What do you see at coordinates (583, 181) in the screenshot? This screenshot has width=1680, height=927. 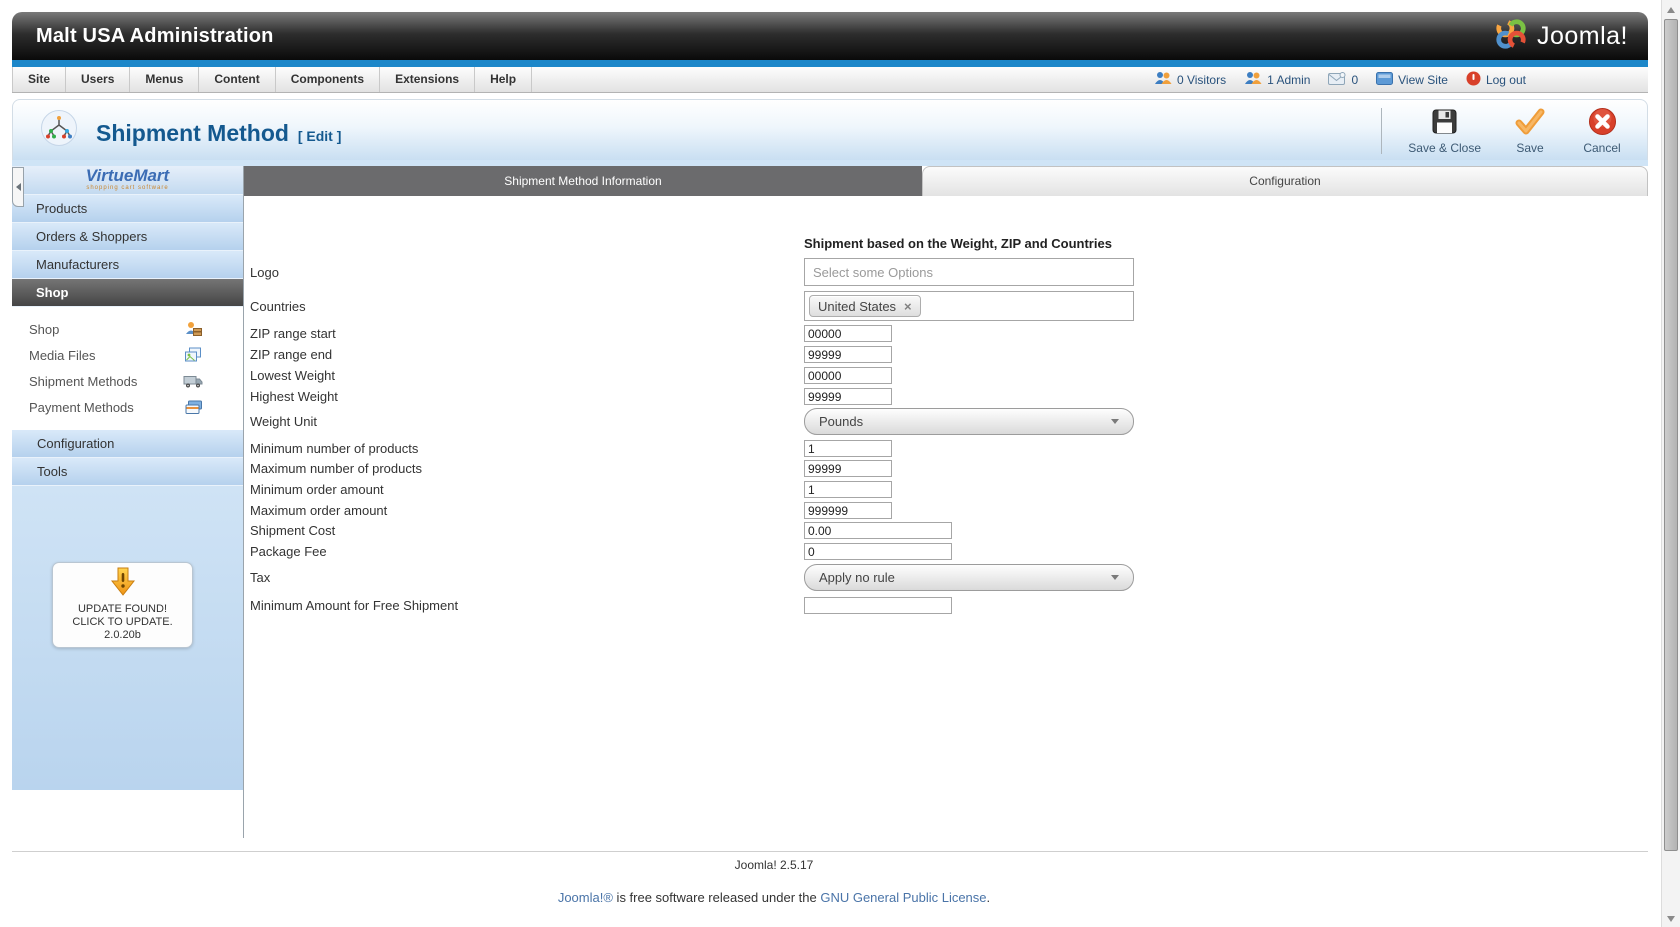 I see `tab-shipment-method-information: Shipment Method Information` at bounding box center [583, 181].